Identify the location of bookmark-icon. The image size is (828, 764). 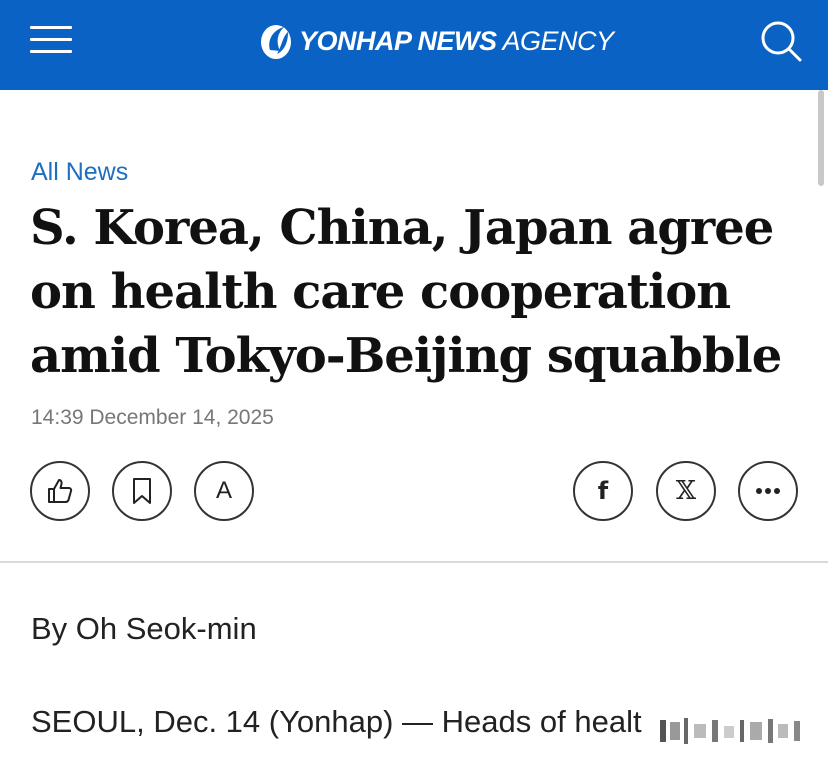
(142, 491).